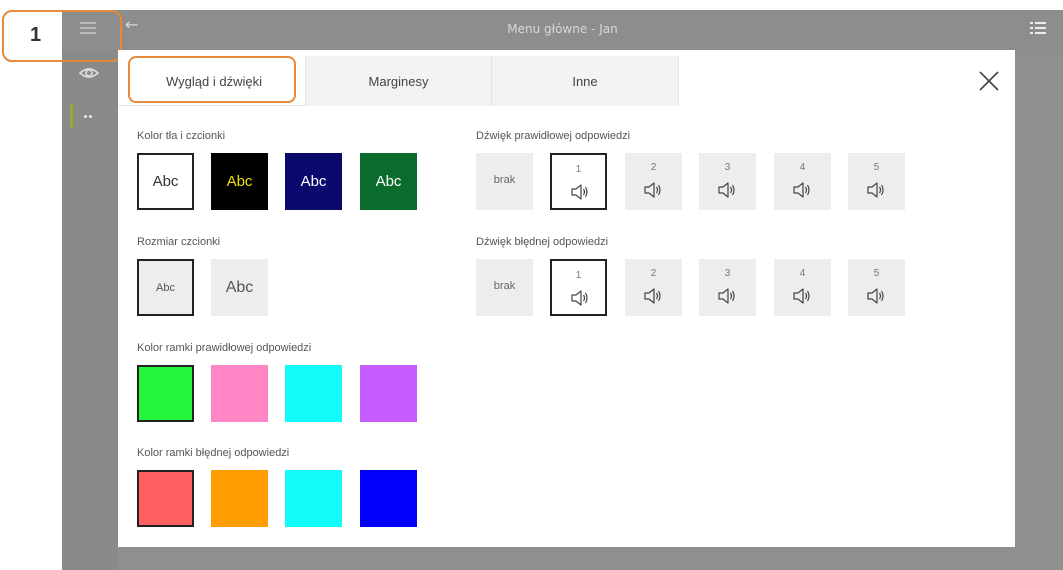 This screenshot has height=570, width=1063. I want to click on sidebar, so click(90, 310).